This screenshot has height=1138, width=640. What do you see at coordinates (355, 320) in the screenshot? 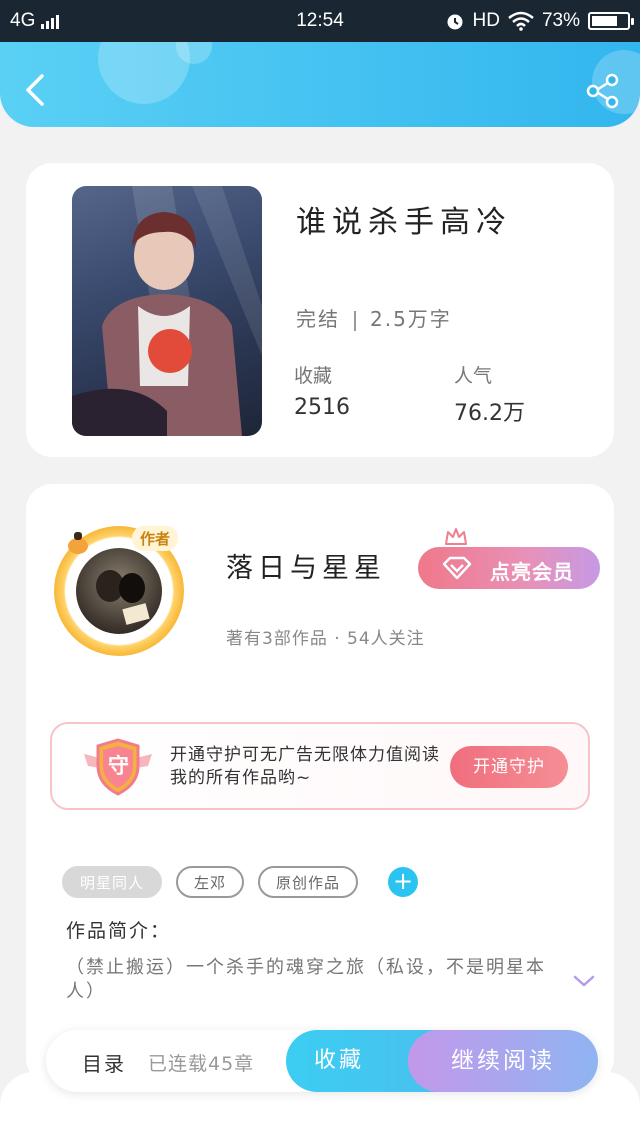
I see `meta-divider` at bounding box center [355, 320].